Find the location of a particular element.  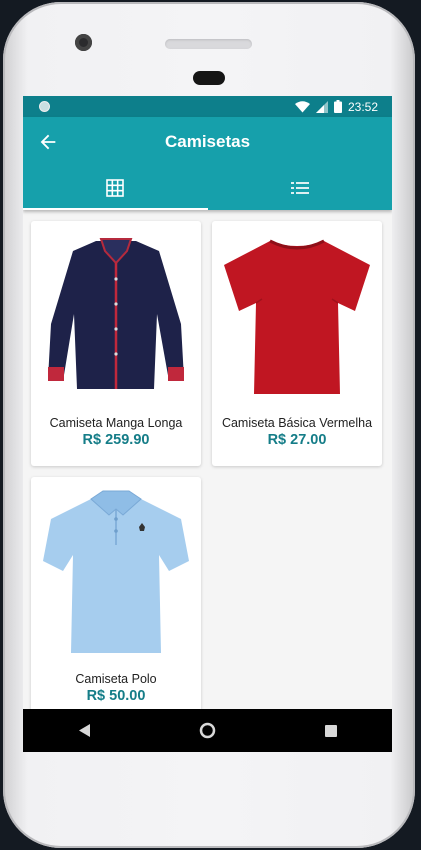

status-icons: 23:52 is located at coordinates (336, 106).